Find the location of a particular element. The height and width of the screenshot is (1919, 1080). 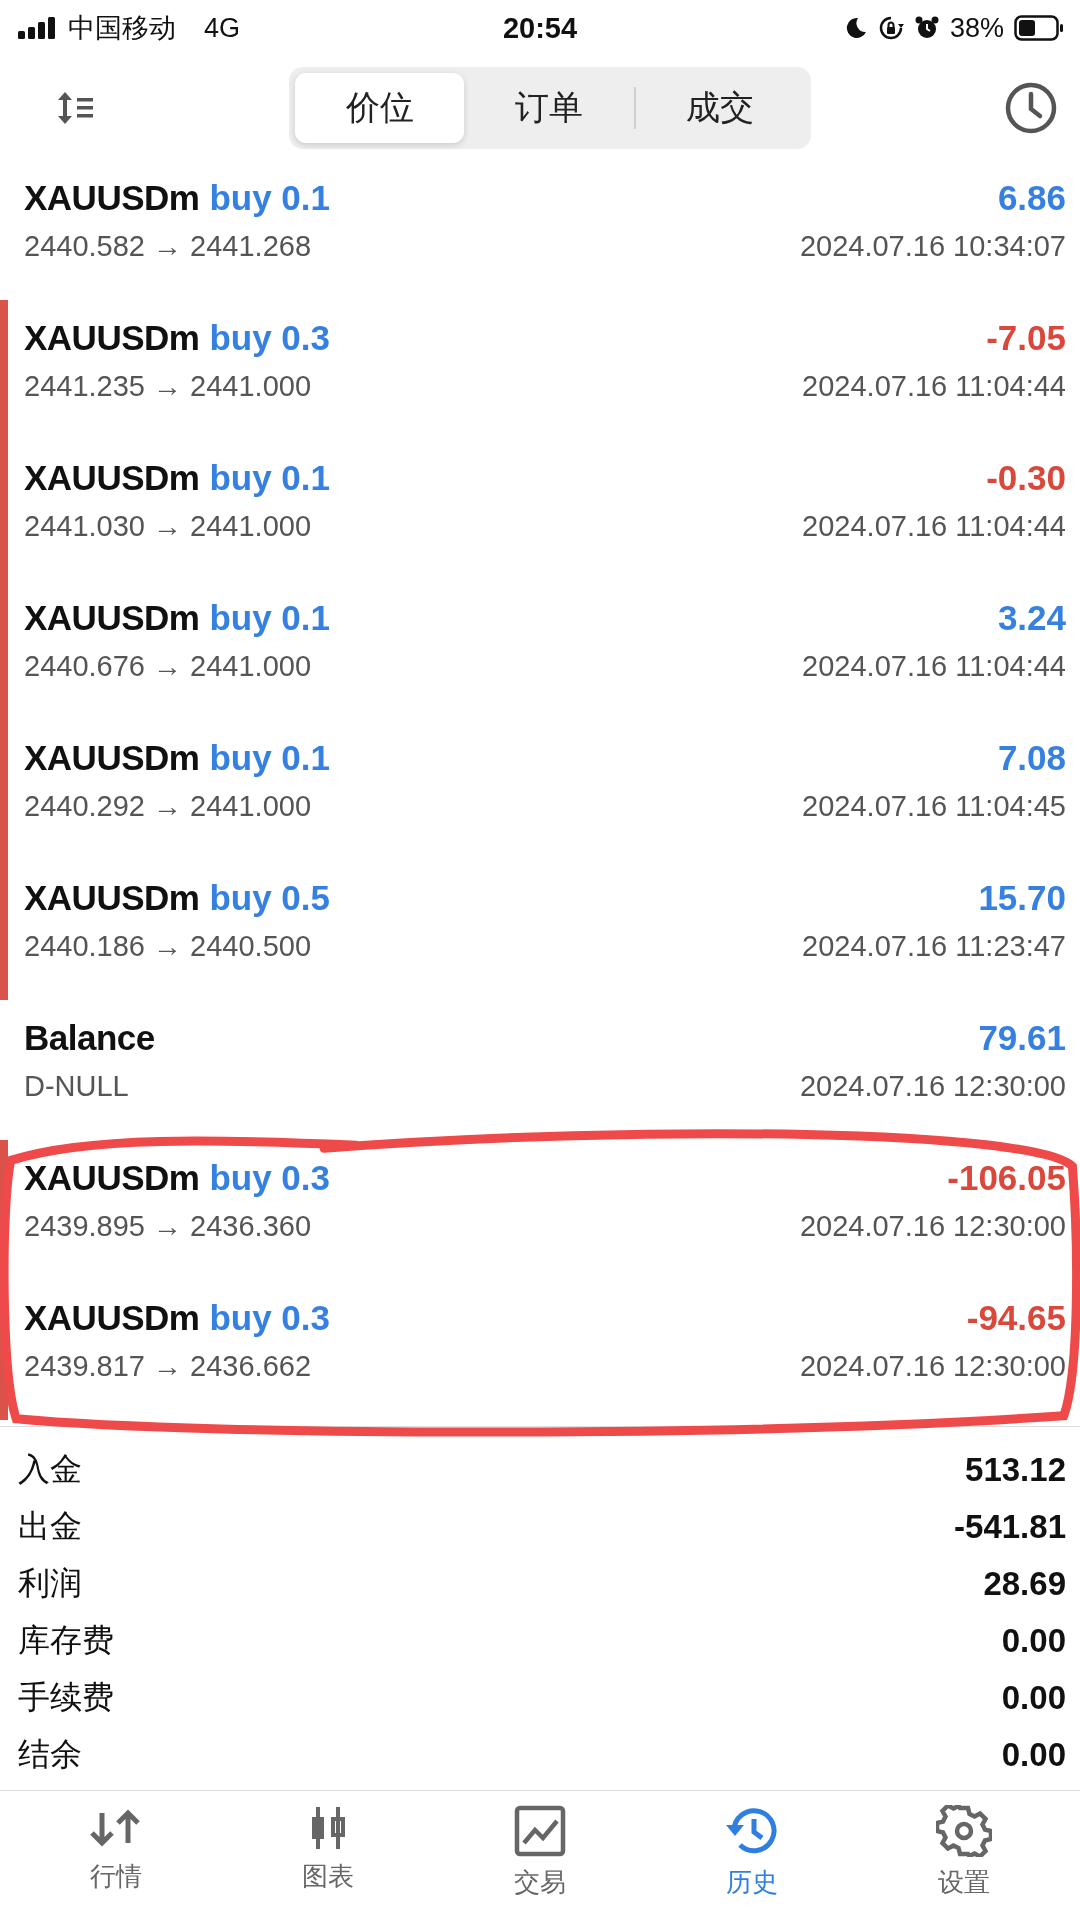

price-range: 2441.235 → 2441.000 is located at coordinates (168, 386).